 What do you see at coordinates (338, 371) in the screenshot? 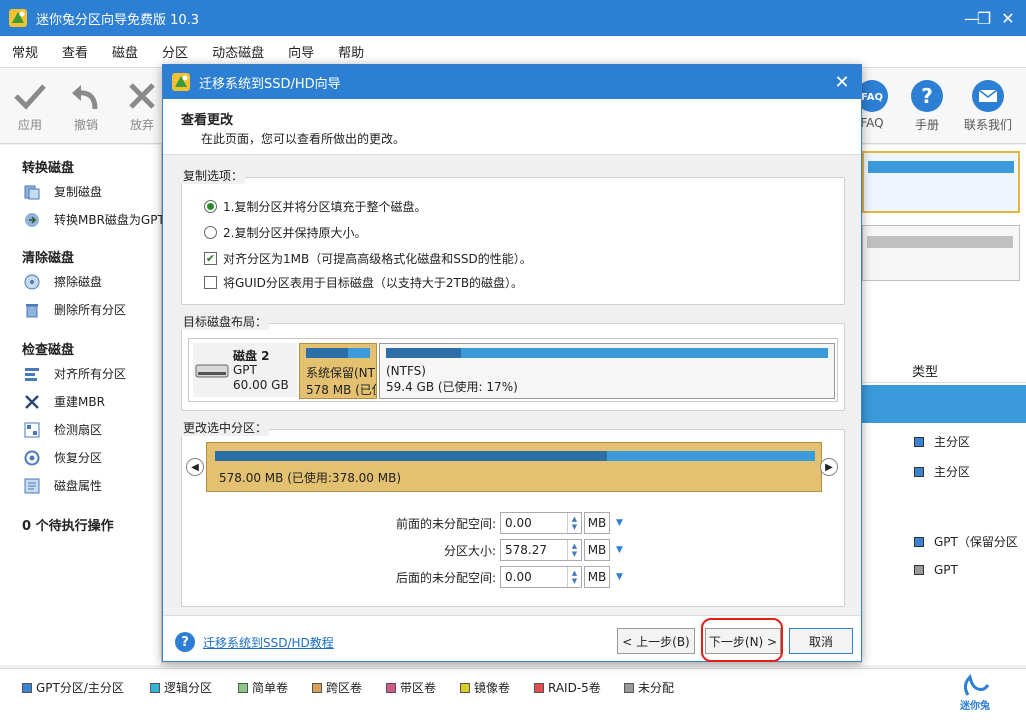
I see `partition-system-reserved: 系统保留(NTFS) 578 MB (已使用: 65%)` at bounding box center [338, 371].